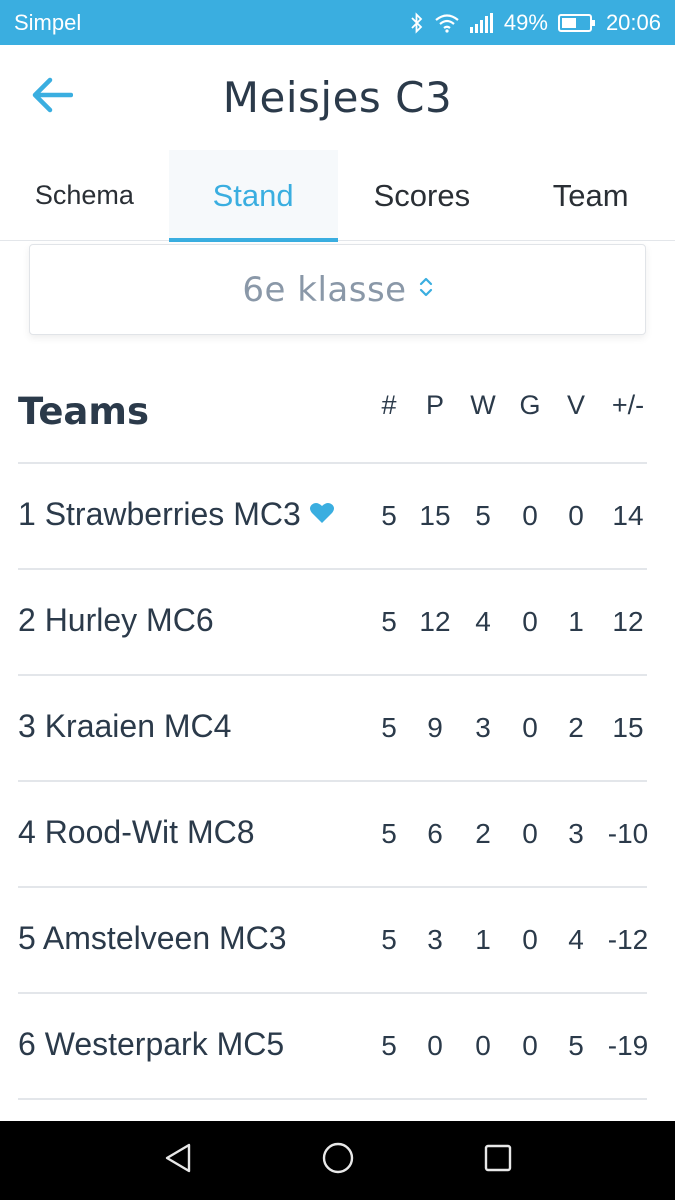 The height and width of the screenshot is (1200, 675). I want to click on table-row: 5 Amstelveen MC3 5 3 1 0 4 -12, so click(333, 941).